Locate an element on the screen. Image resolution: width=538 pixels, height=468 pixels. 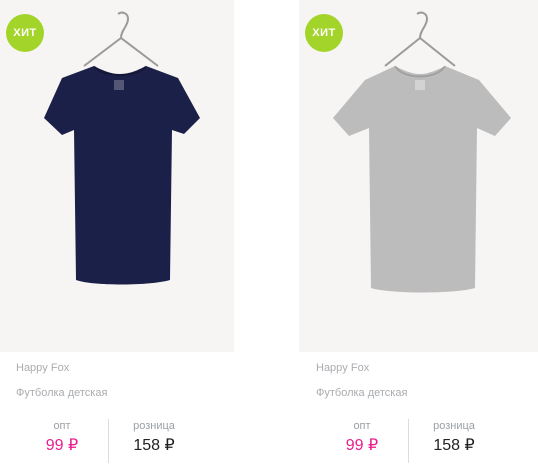
shirt-shape is located at coordinates (122, 175).